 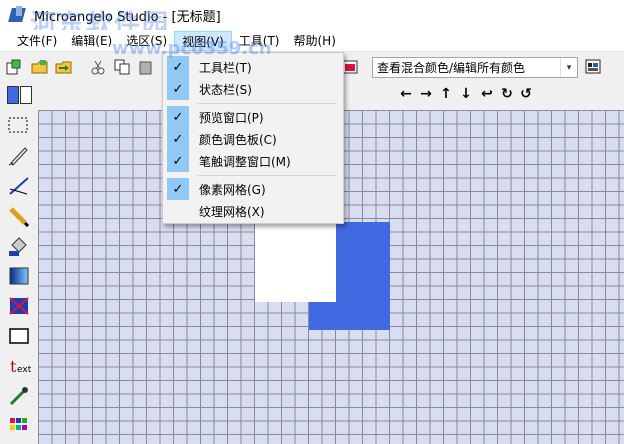 I want to click on menu-help: 帮助(H), so click(x=315, y=41).